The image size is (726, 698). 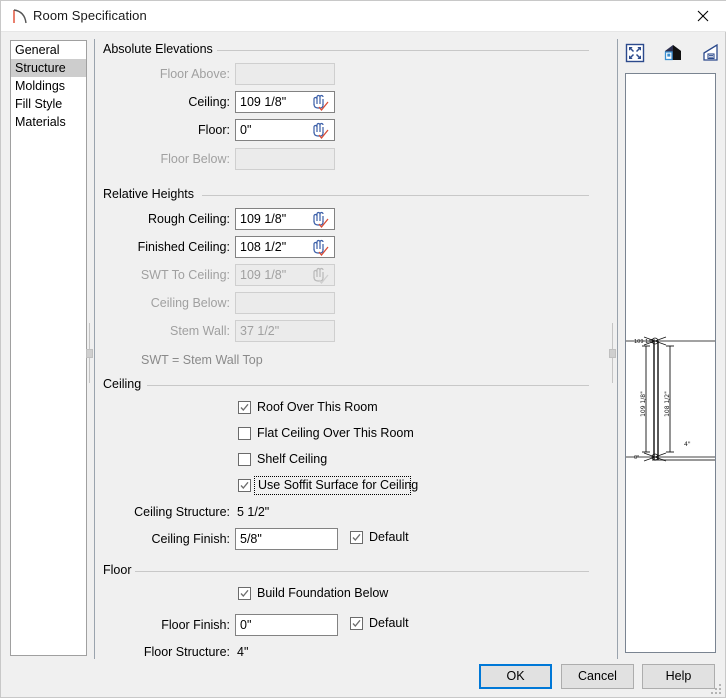 I want to click on house-3d-icon, so click(x=673, y=53).